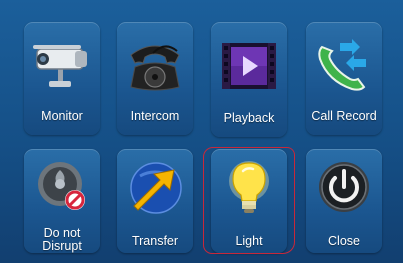 The height and width of the screenshot is (263, 403). I want to click on monitor-button: Monitor, so click(62, 78).